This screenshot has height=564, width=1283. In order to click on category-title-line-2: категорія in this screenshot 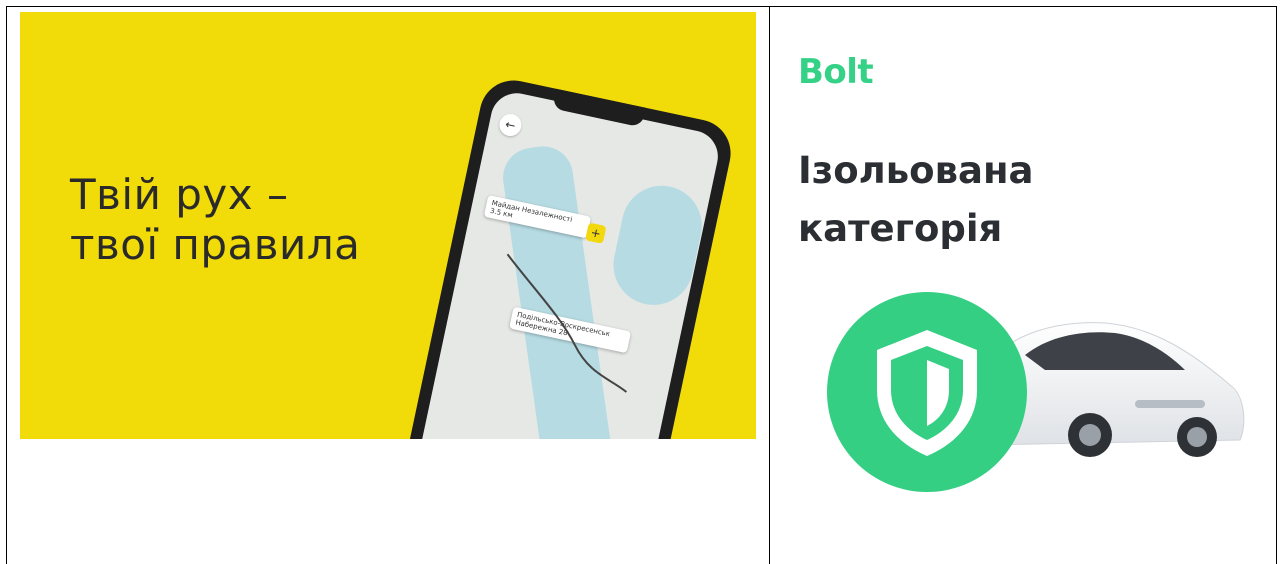, I will do `click(900, 228)`.